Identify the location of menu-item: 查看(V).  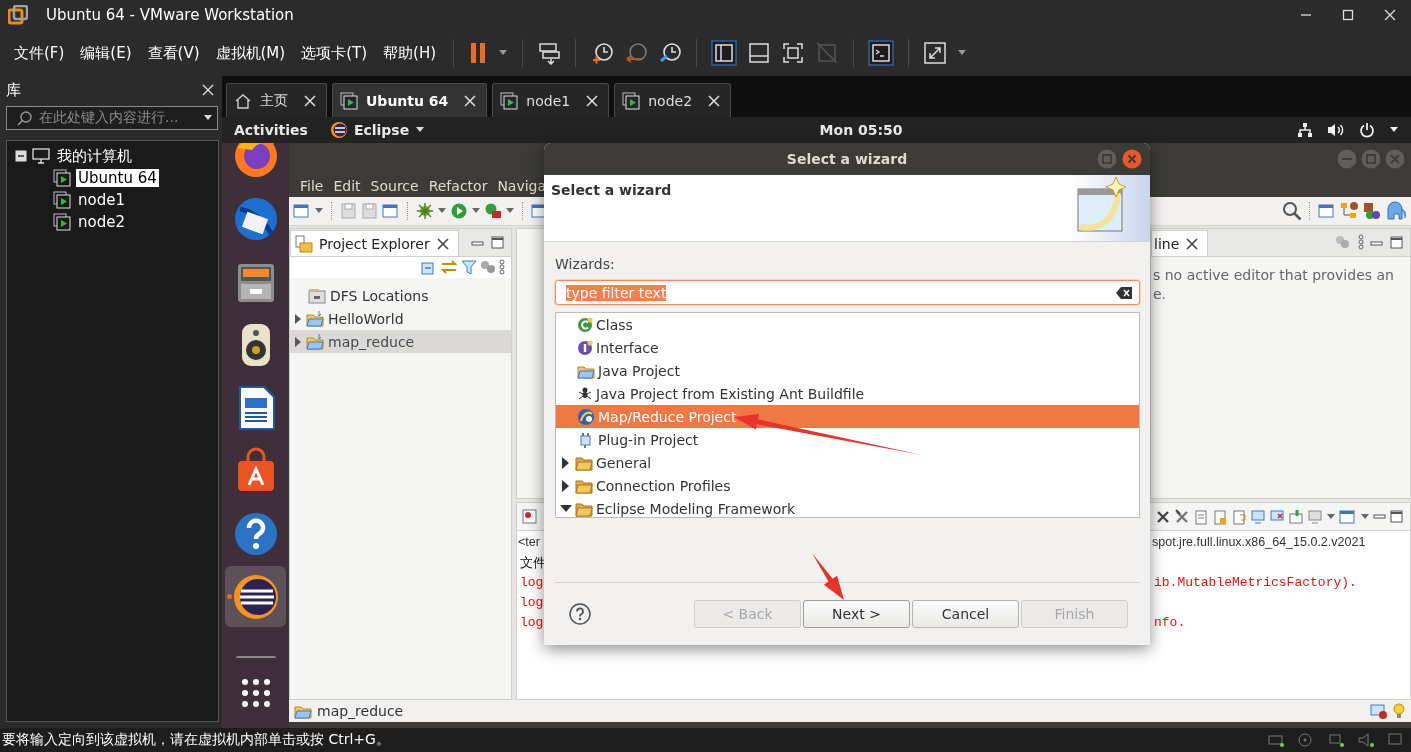
(173, 53).